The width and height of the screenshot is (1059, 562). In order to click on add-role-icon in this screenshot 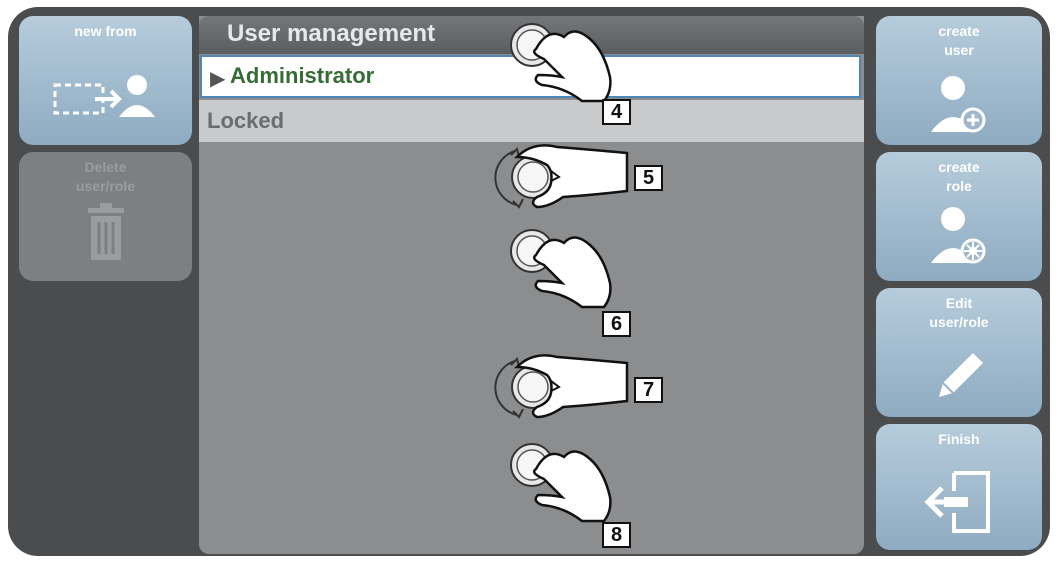, I will do `click(958, 235)`.